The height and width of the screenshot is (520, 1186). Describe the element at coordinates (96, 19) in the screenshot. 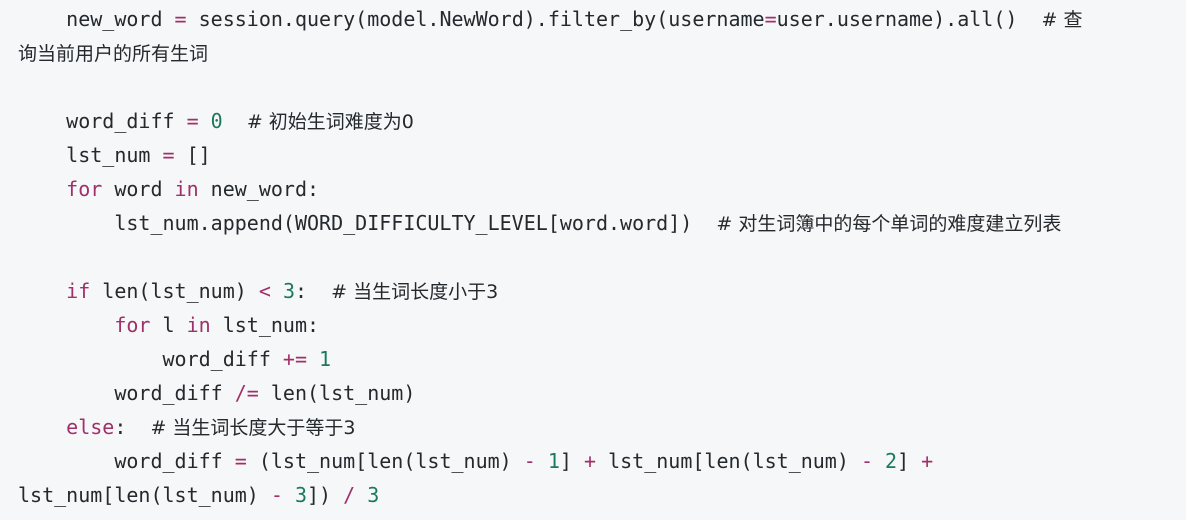

I see `code-token: new_word` at that location.